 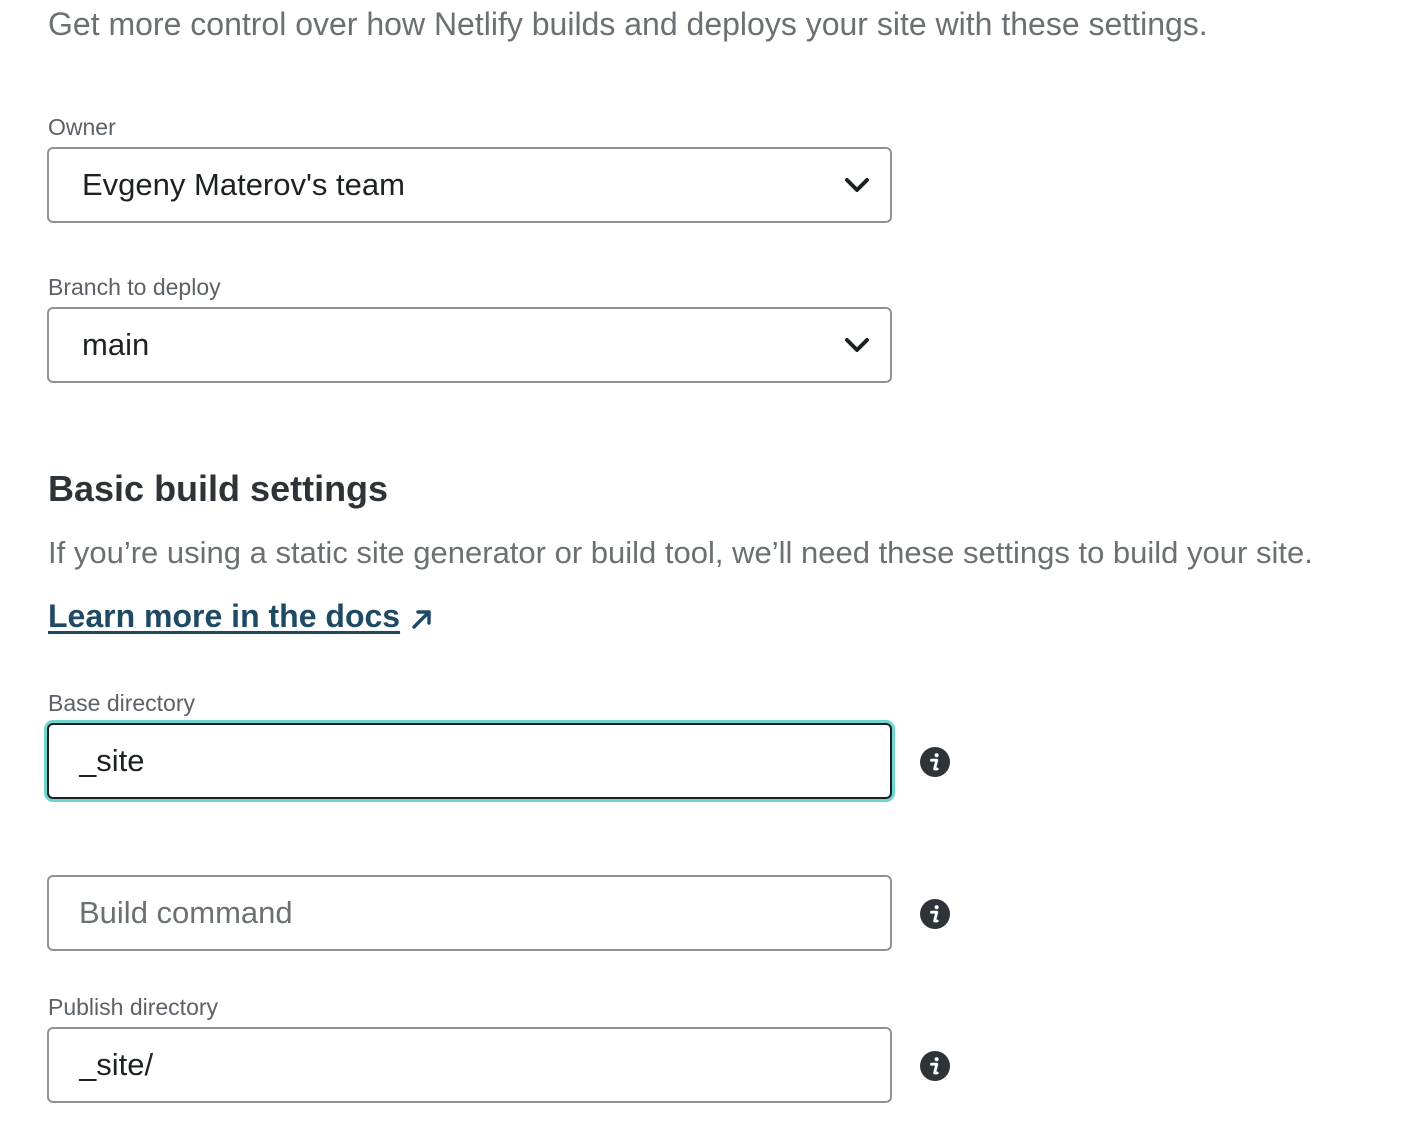 I want to click on build-command-input, so click(x=469, y=913).